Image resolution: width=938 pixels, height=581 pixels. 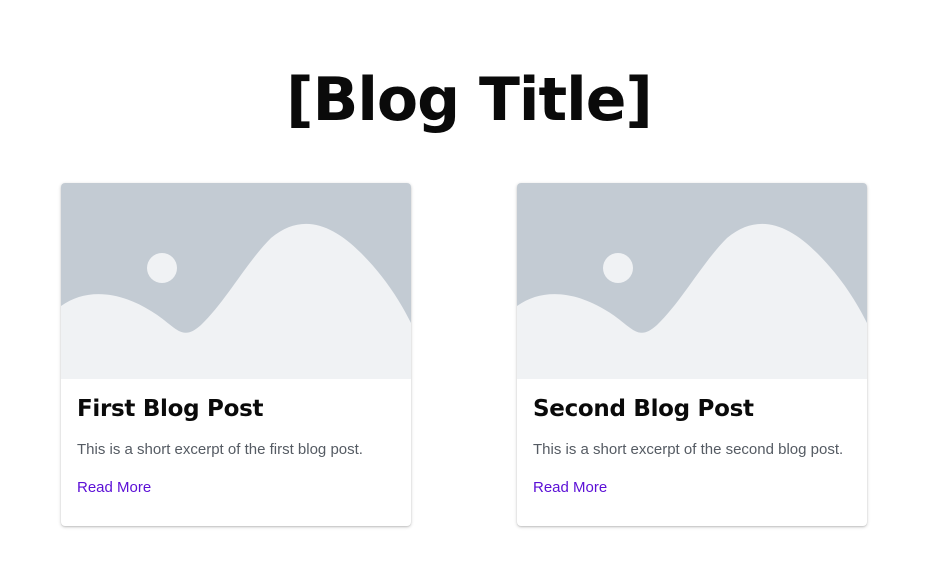 What do you see at coordinates (643, 409) in the screenshot?
I see `post-title: Second Blog Post` at bounding box center [643, 409].